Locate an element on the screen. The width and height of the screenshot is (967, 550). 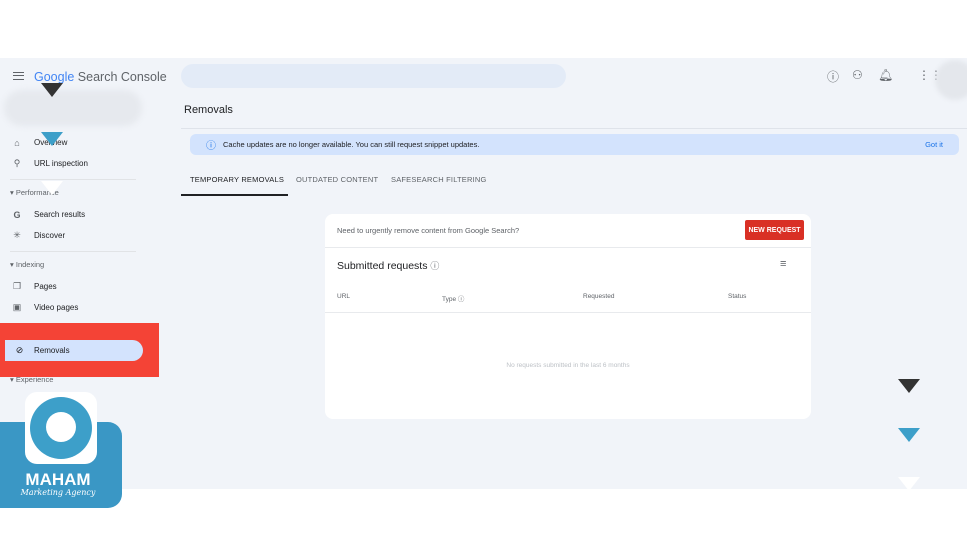
tab-outdated-content: OUTDATED CONTENT is located at coordinates (337, 179).